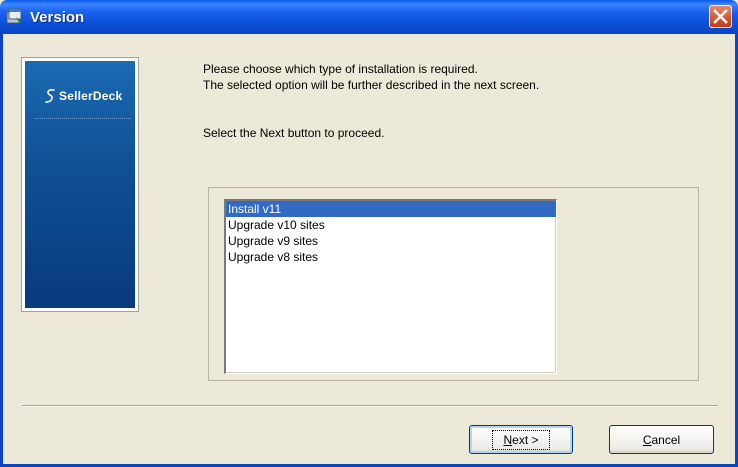 The width and height of the screenshot is (738, 467). Describe the element at coordinates (1, 250) in the screenshot. I see `window-frame-left` at that location.